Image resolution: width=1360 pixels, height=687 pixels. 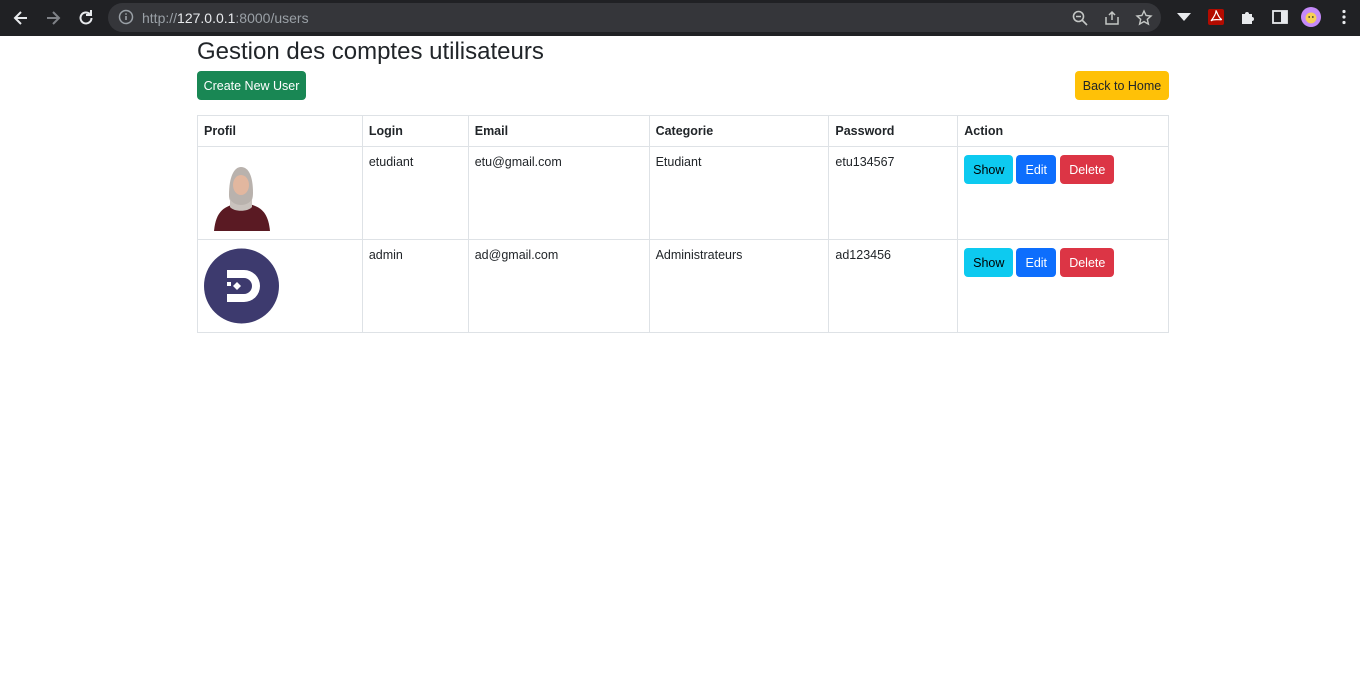 What do you see at coordinates (415, 131) in the screenshot?
I see `header-login: Login` at bounding box center [415, 131].